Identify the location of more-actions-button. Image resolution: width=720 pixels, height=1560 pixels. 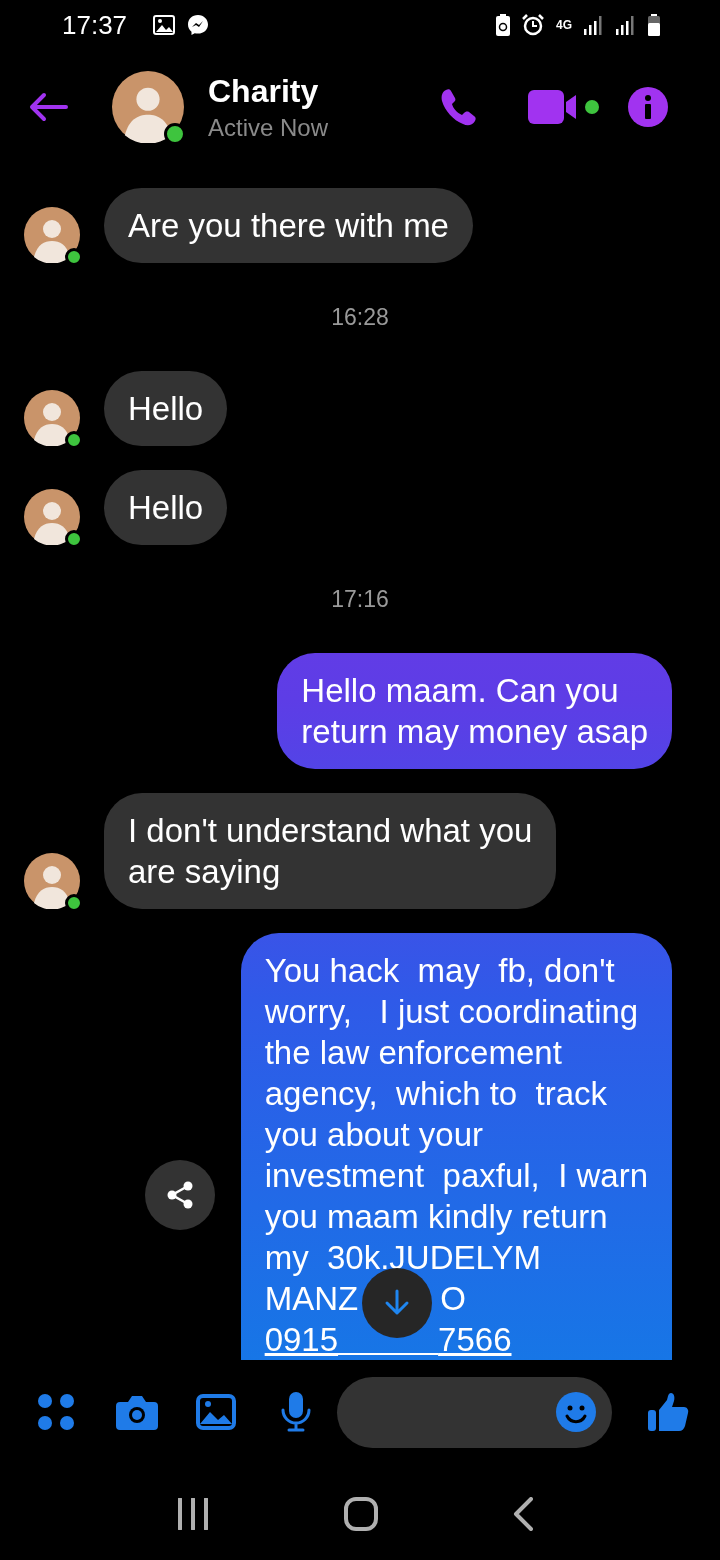
(56, 1412).